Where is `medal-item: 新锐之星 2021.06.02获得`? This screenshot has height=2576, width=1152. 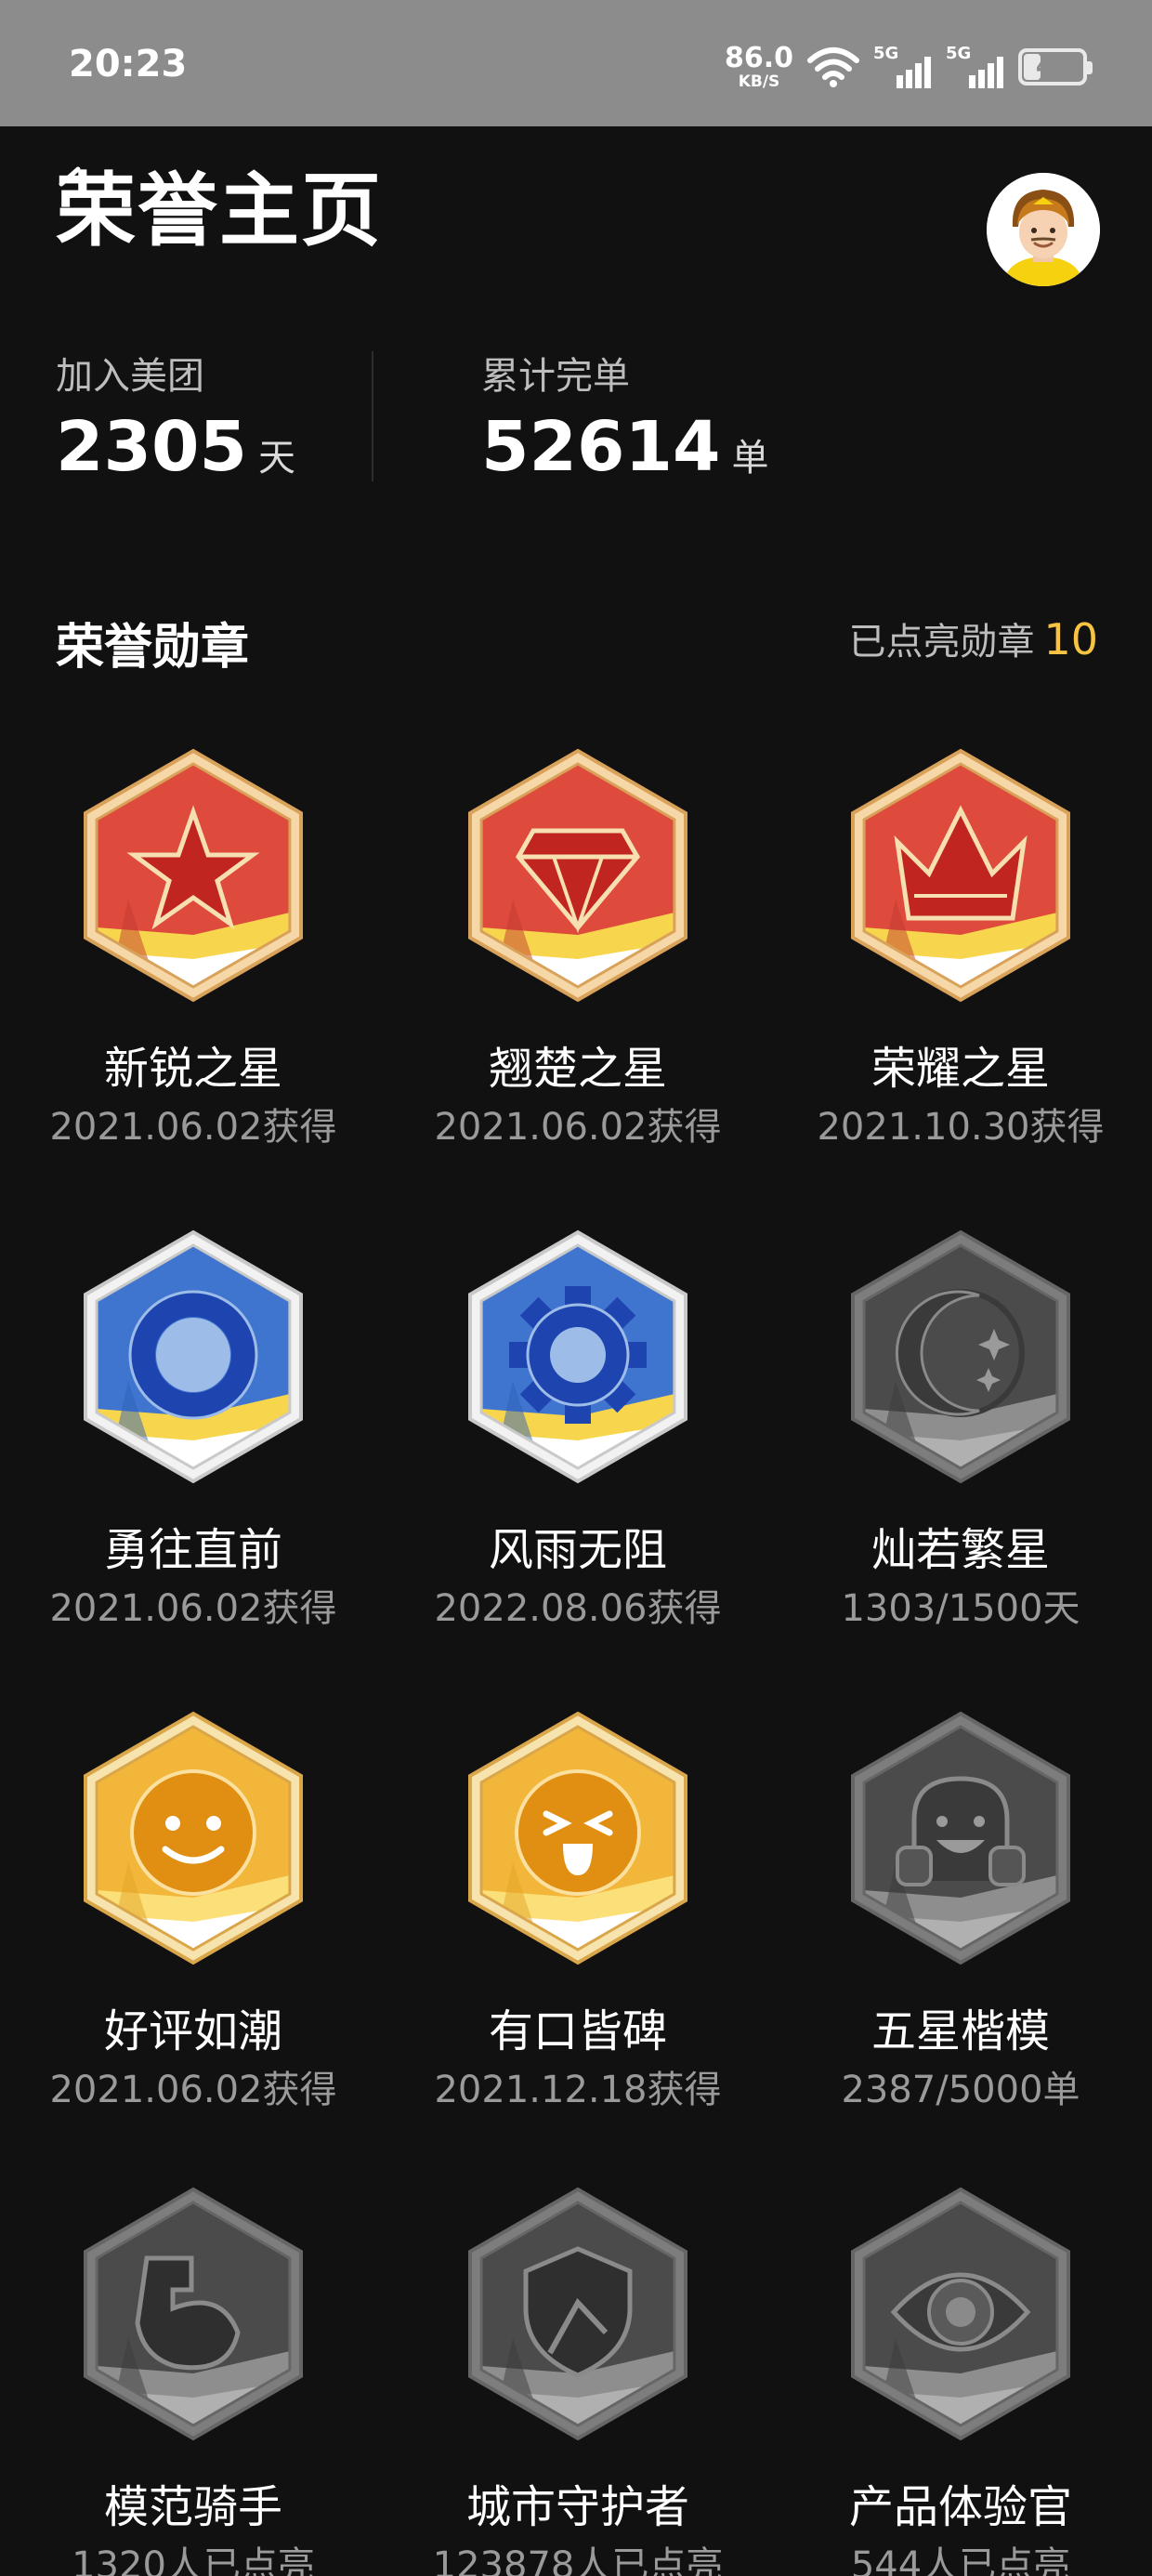 medal-item: 新锐之星 2021.06.02获得 is located at coordinates (193, 944).